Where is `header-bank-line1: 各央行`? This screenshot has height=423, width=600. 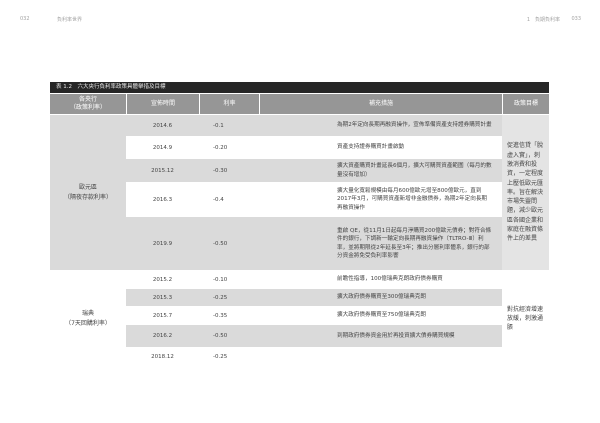 header-bank-line1: 各央行 is located at coordinates (87, 100).